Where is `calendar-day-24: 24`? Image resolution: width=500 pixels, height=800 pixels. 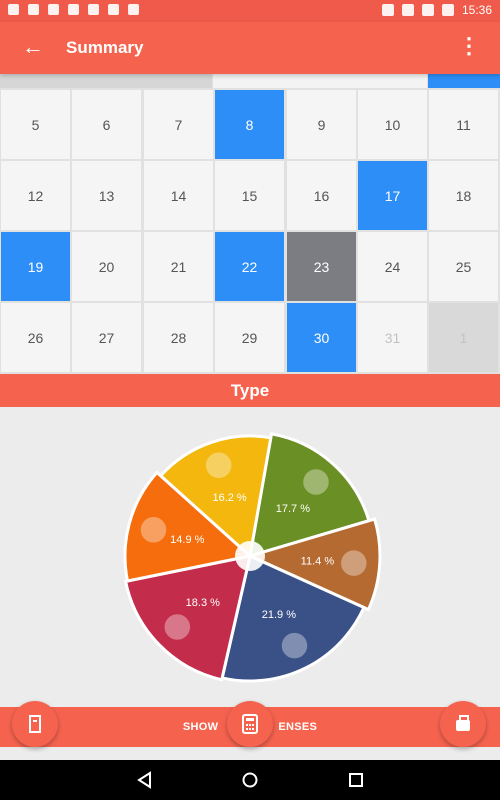
calendar-day-24: 24 is located at coordinates (392, 266).